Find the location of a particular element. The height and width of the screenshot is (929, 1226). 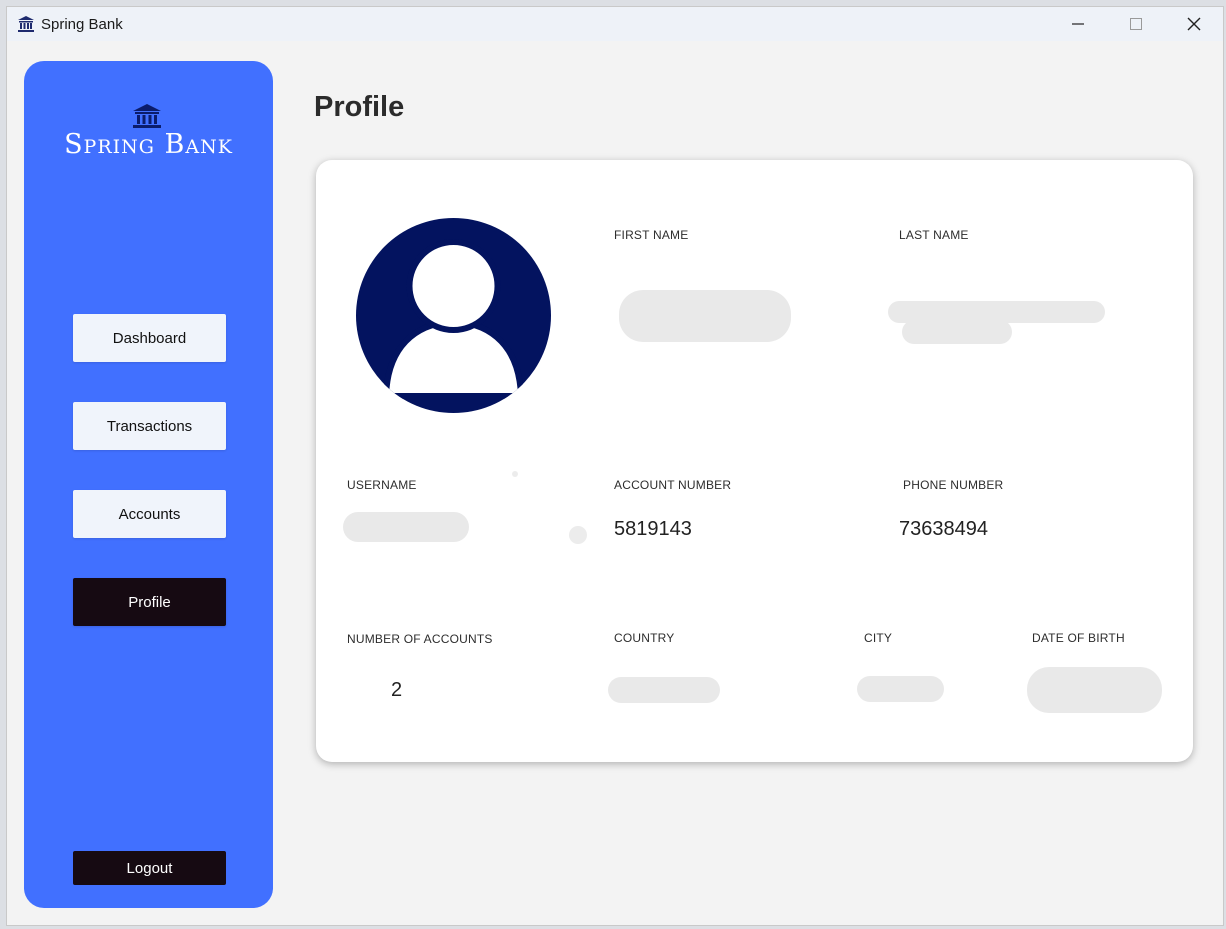

account-number-label: ACCOUNT NUMBER is located at coordinates (673, 485).